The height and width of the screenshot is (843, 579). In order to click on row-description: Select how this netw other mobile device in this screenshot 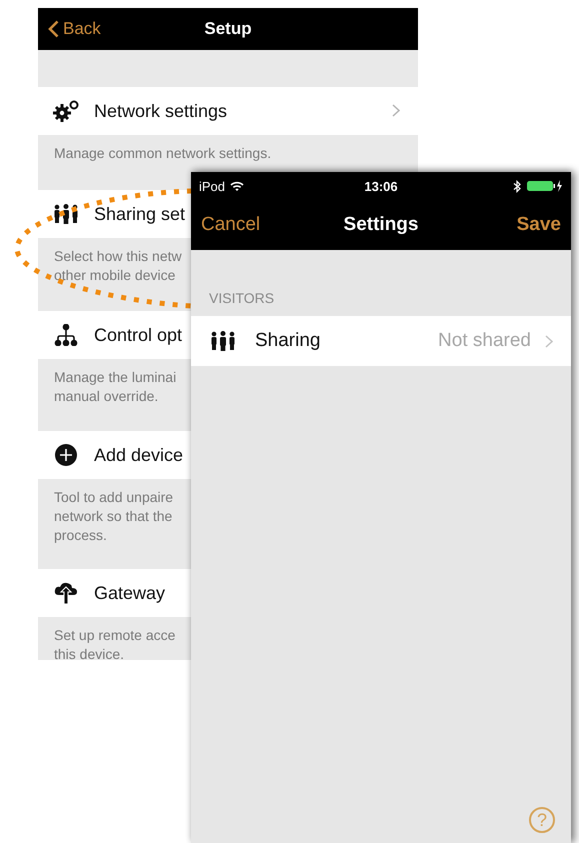, I will do `click(118, 266)`.